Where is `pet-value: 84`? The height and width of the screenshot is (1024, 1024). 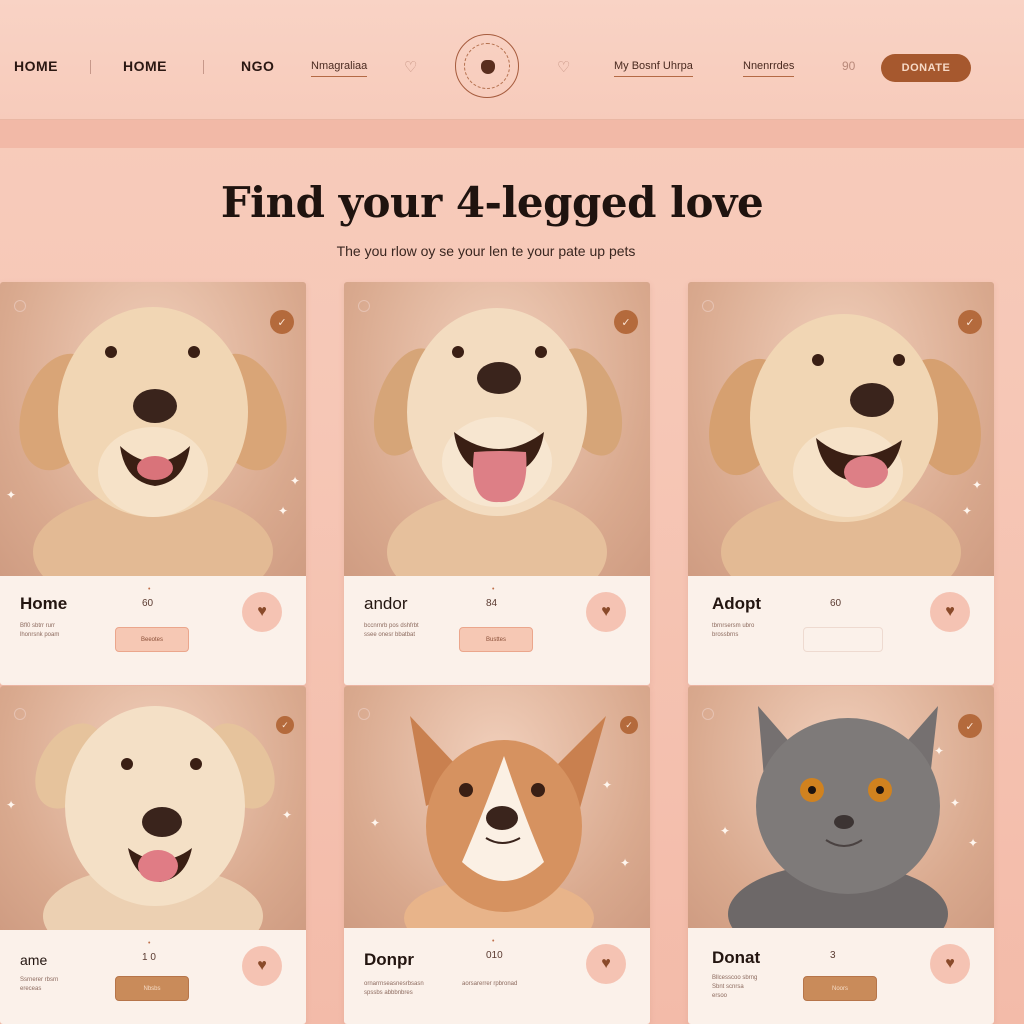
pet-value: 84 is located at coordinates (492, 603).